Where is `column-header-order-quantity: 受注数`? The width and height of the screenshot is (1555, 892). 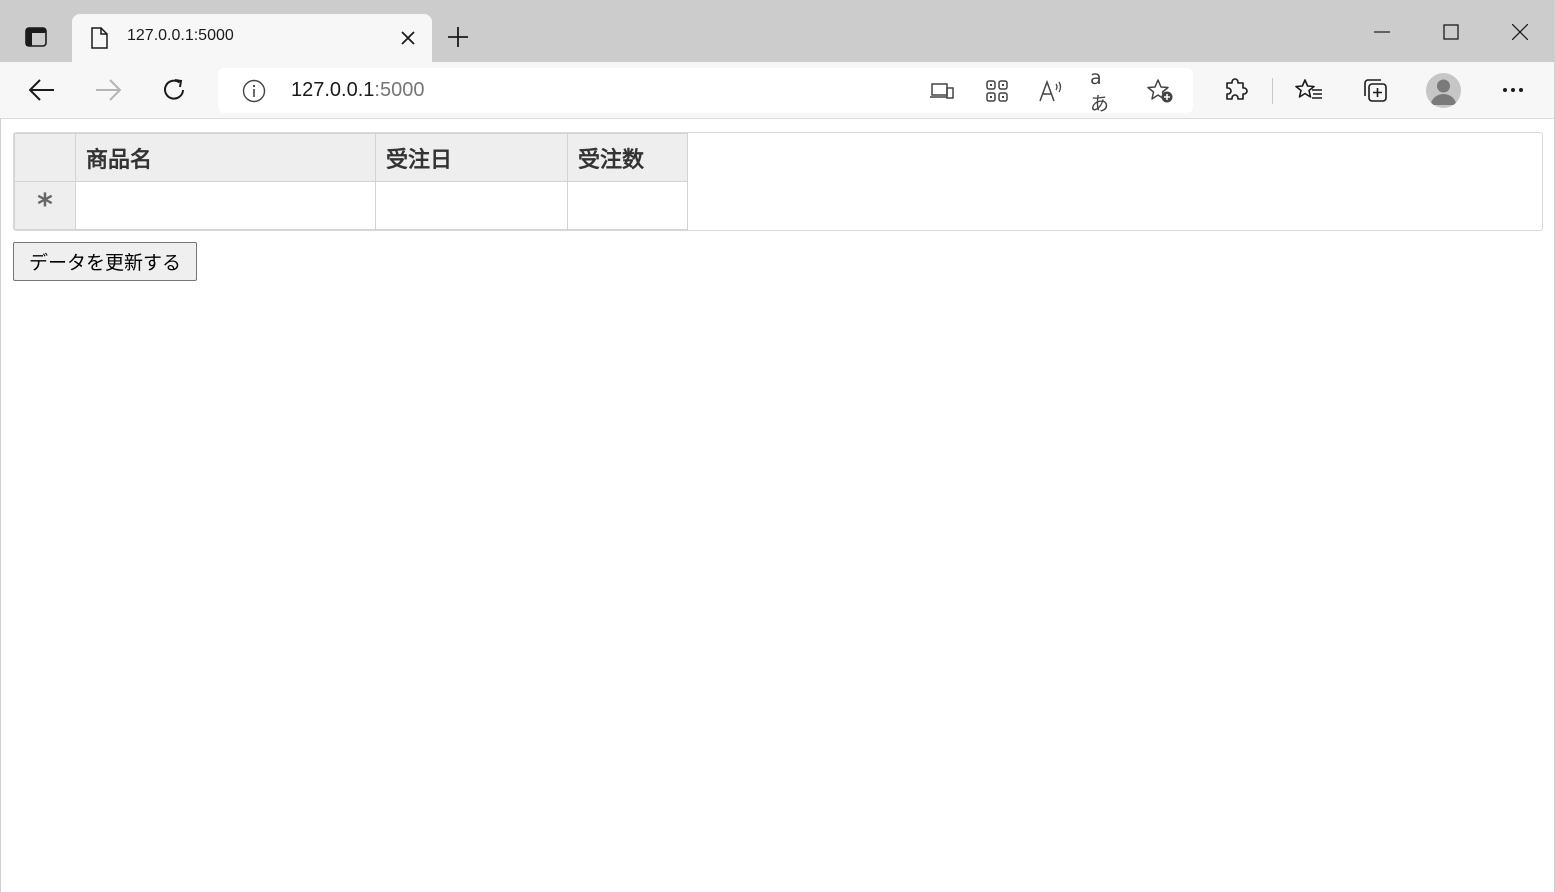 column-header-order-quantity: 受注数 is located at coordinates (627, 157).